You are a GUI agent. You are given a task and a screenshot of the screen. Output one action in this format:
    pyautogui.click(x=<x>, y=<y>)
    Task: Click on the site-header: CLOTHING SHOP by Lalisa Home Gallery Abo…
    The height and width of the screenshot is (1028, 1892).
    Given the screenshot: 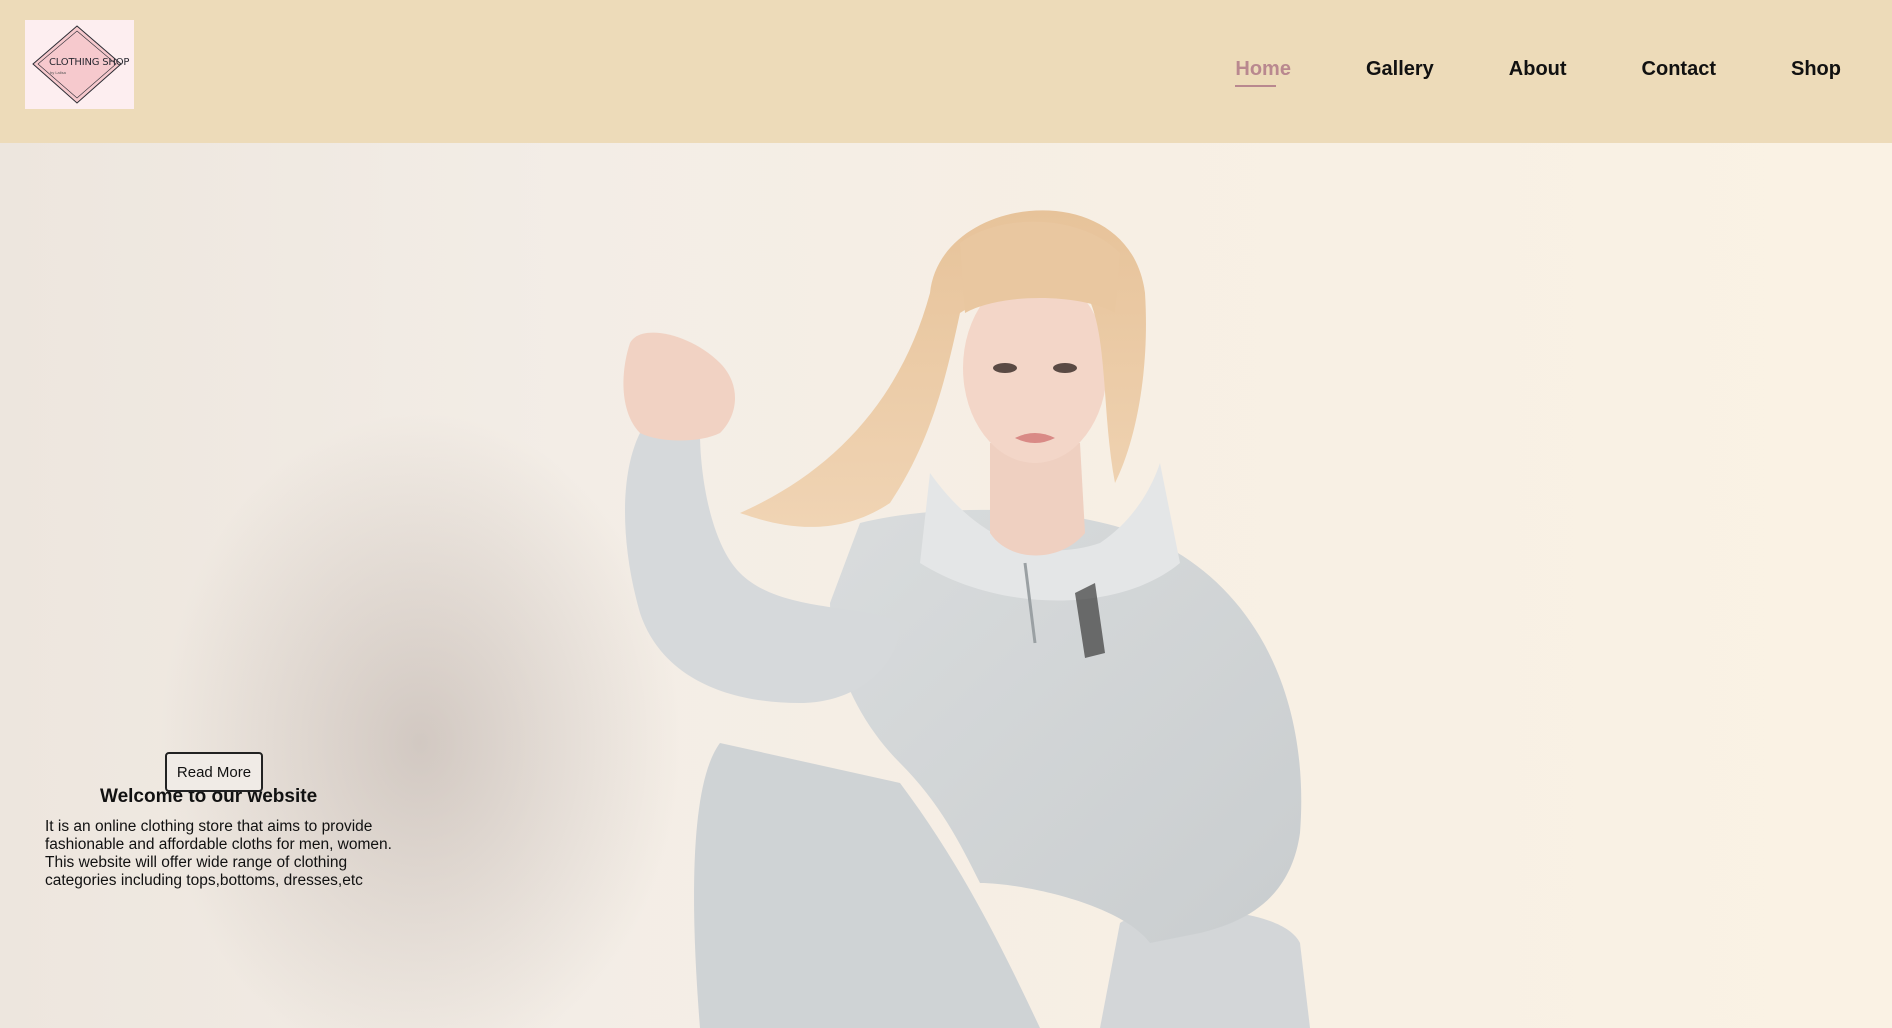 What is the action you would take?
    pyautogui.click(x=946, y=71)
    